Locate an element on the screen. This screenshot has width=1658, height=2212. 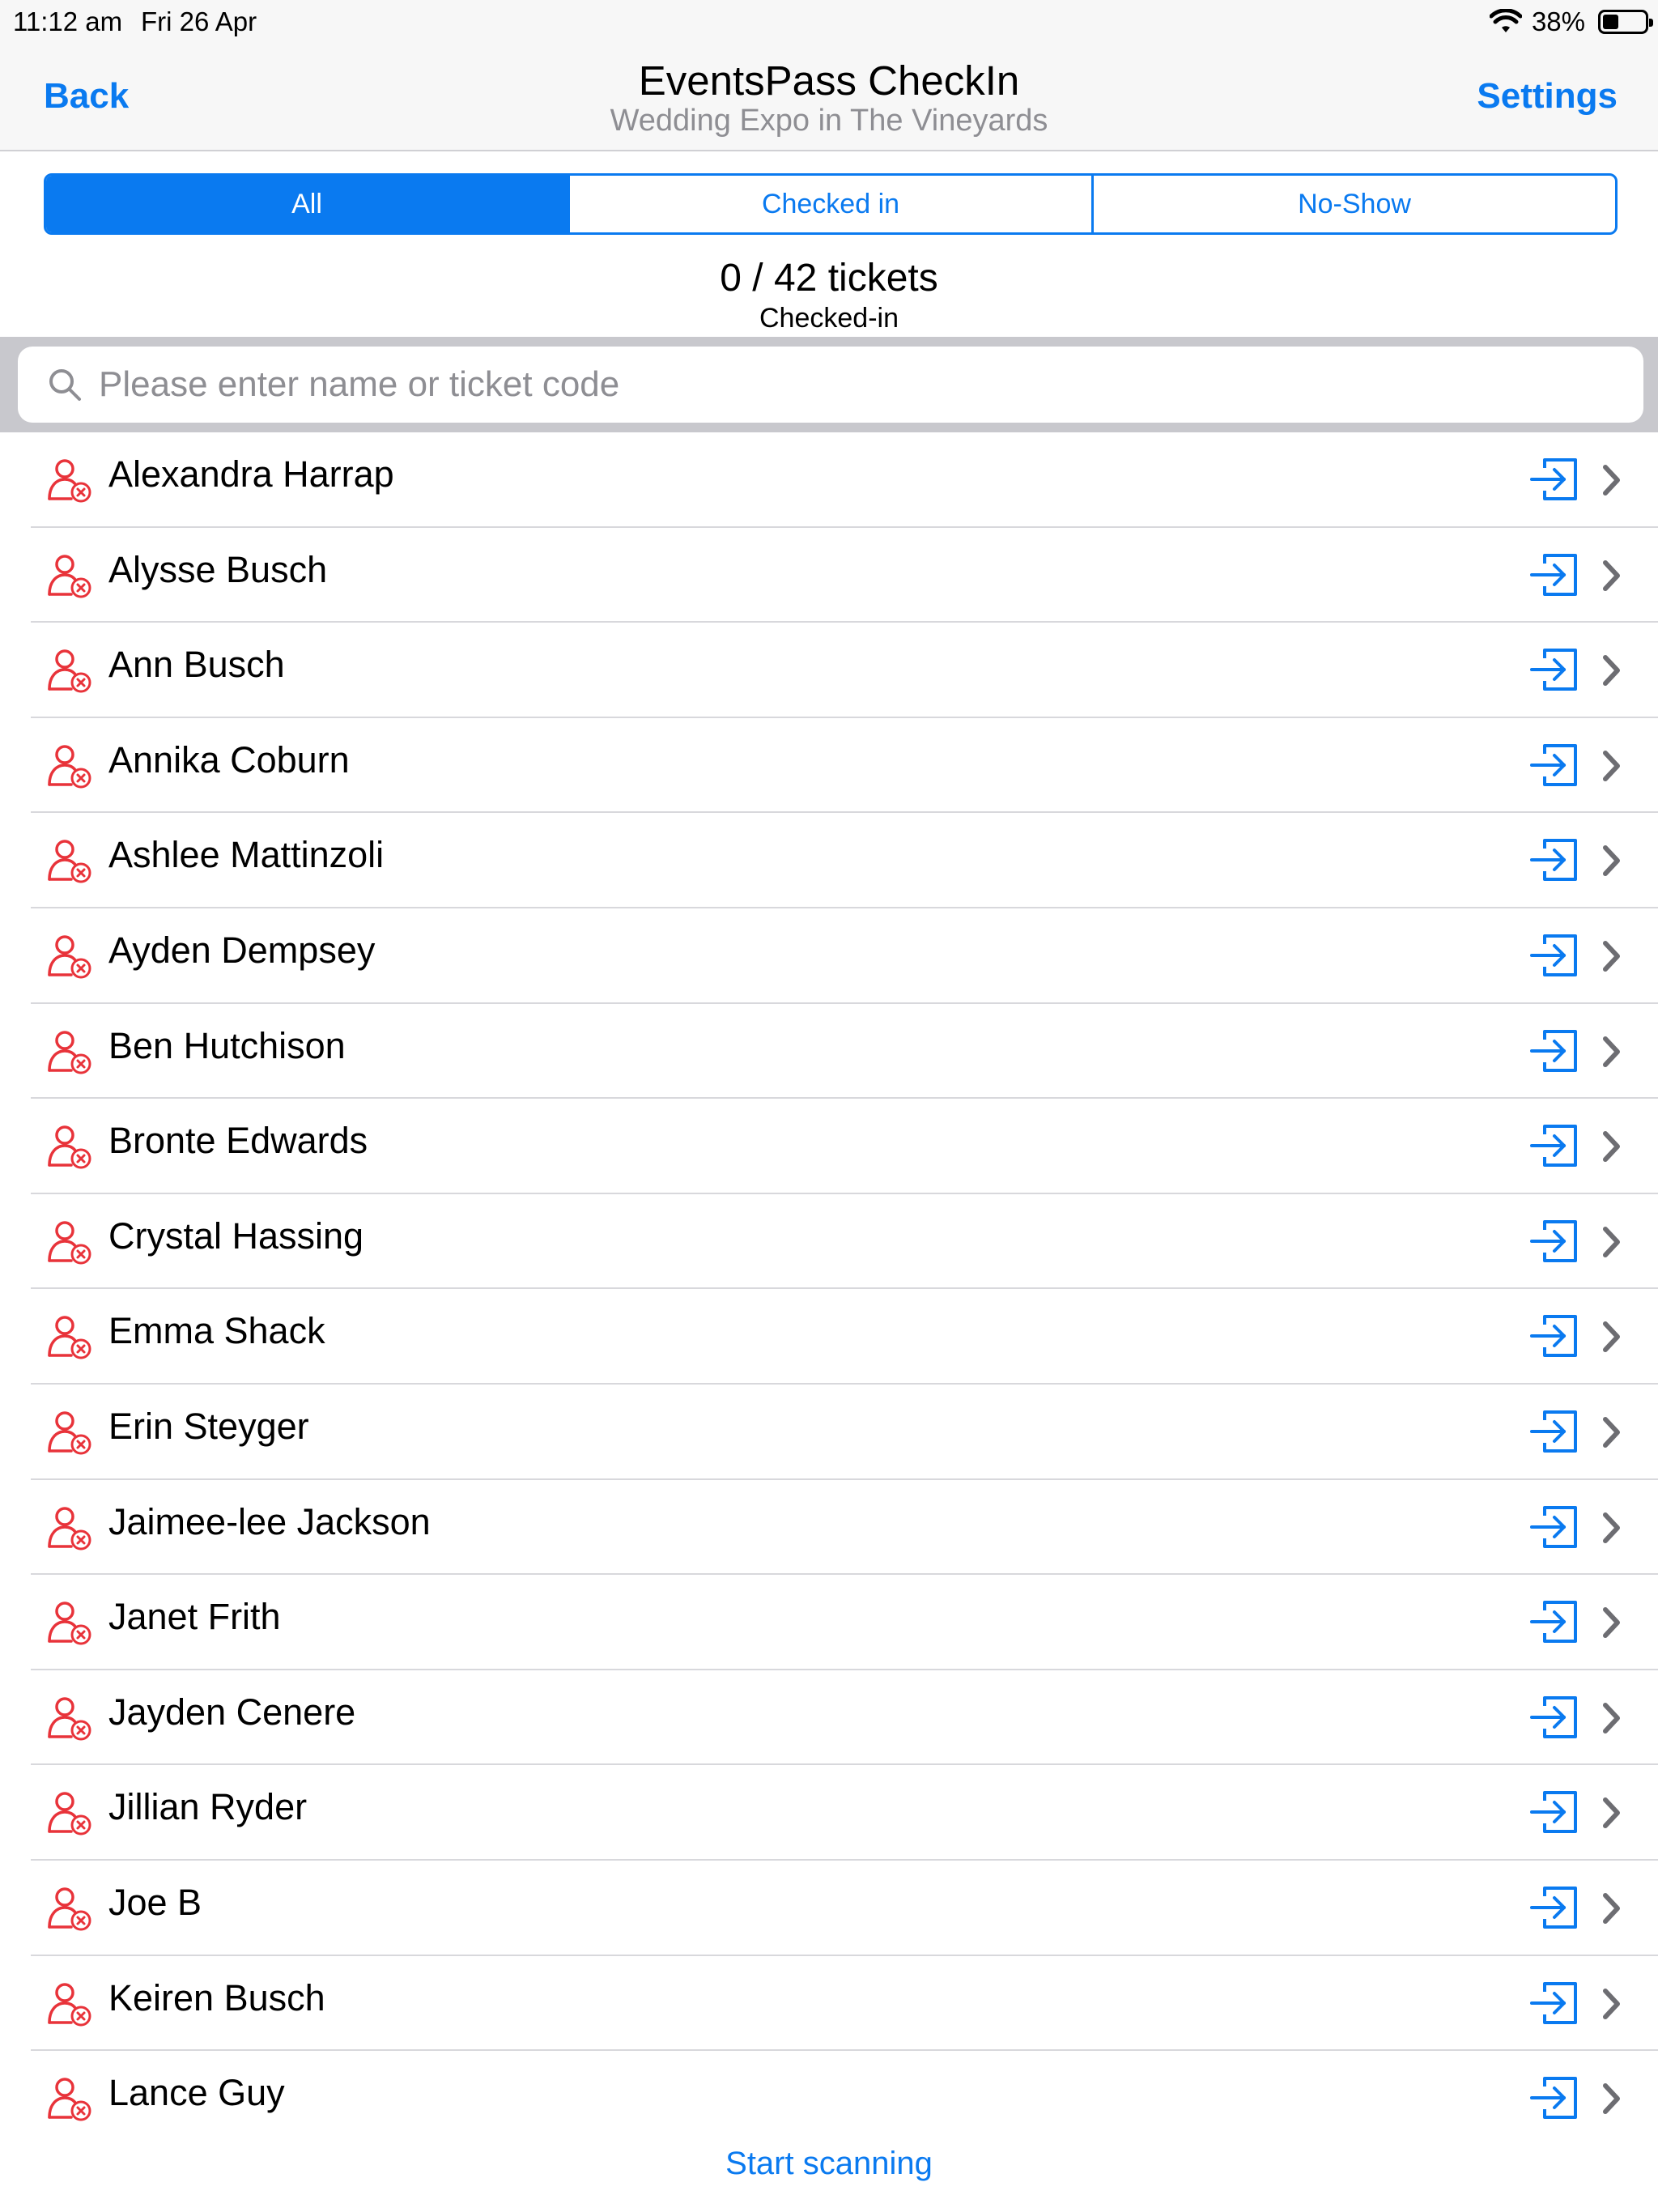
attendee-row: Ann Busch is located at coordinates (844, 670).